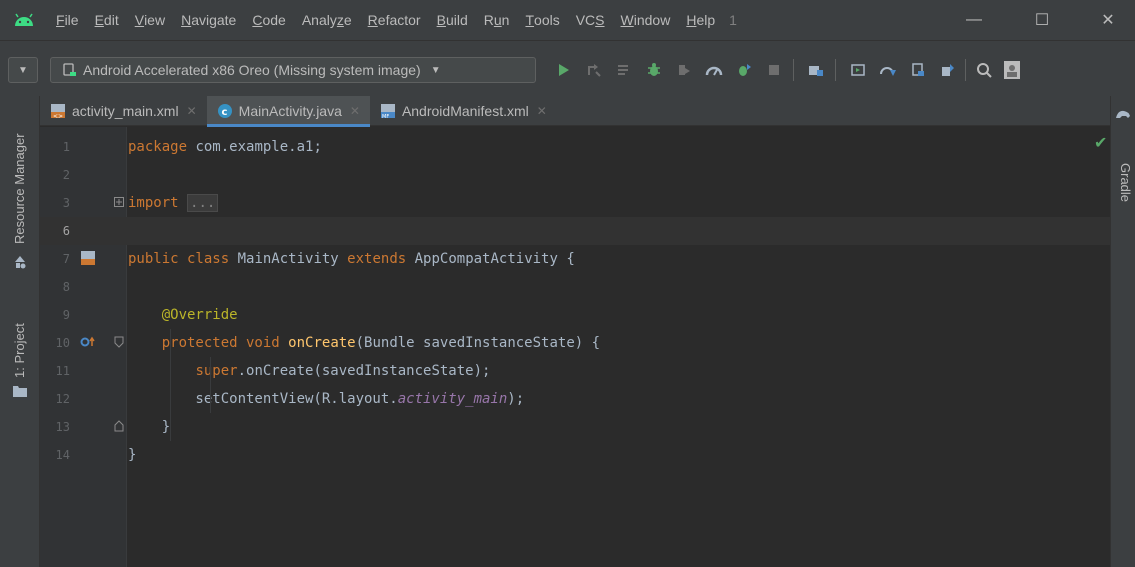  Describe the element at coordinates (516, 399) in the screenshot. I see `code-token: );` at that location.